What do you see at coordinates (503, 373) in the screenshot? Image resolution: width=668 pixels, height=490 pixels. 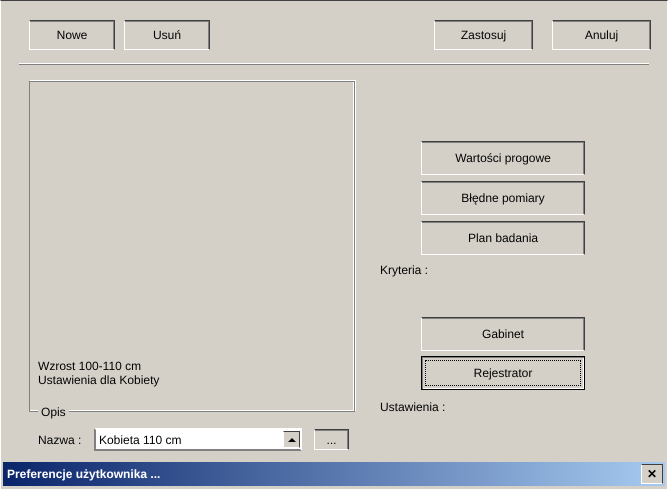 I see `settings-button: Rejestrator` at bounding box center [503, 373].